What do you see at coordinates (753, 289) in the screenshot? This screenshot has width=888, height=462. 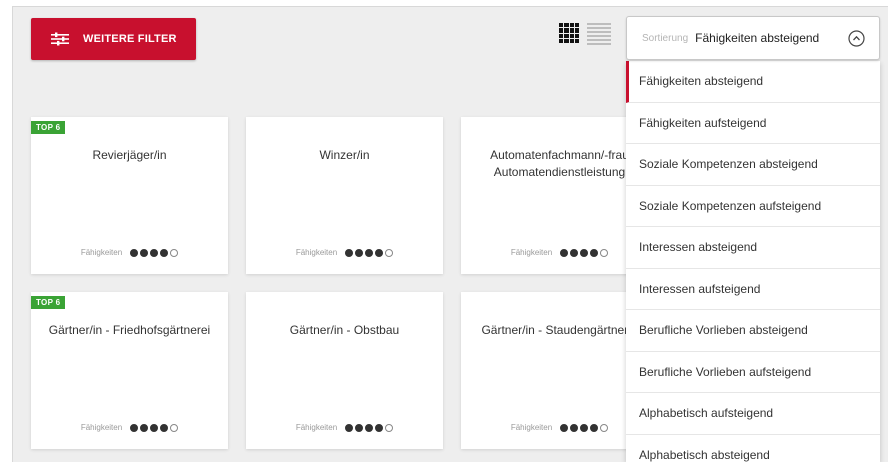 I see `sort-option: Interessen aufsteigend` at bounding box center [753, 289].